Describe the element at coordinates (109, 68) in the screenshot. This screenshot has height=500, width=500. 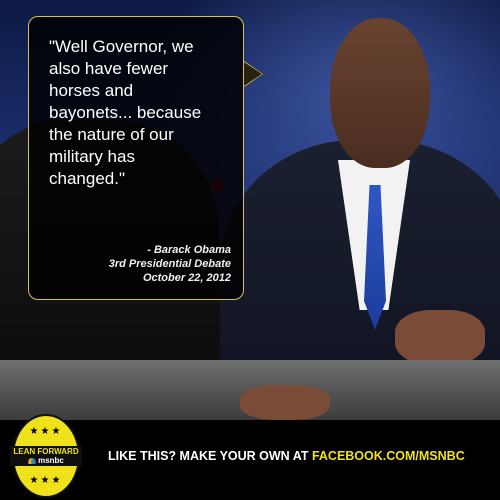
I see `quote-line: also have fewer` at that location.